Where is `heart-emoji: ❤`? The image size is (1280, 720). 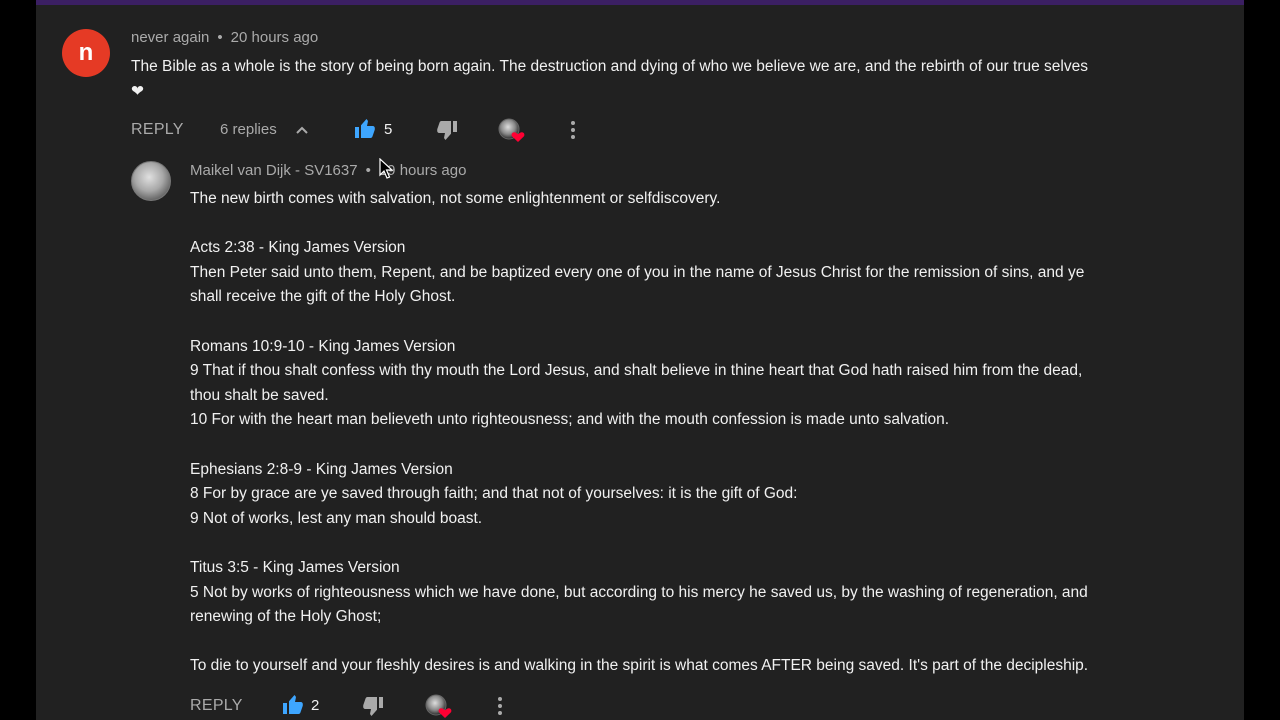 heart-emoji: ❤ is located at coordinates (137, 91).